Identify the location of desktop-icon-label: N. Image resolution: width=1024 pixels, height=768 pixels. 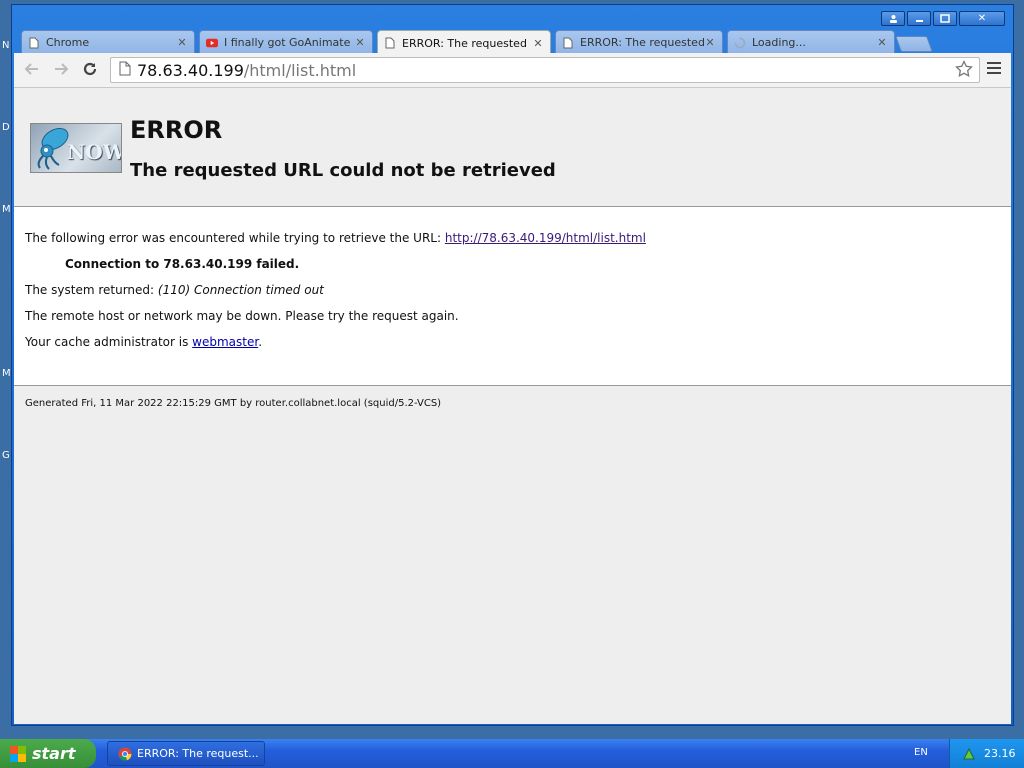
(6, 45).